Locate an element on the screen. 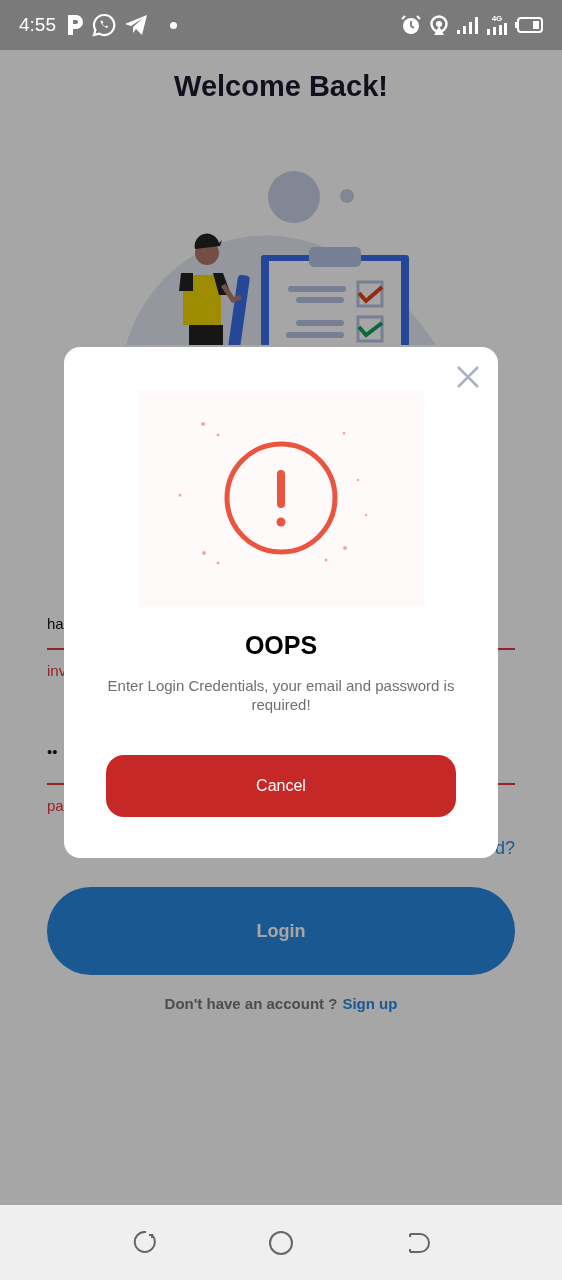 The image size is (562, 1280). password-error-text: pa is located at coordinates (56, 805).